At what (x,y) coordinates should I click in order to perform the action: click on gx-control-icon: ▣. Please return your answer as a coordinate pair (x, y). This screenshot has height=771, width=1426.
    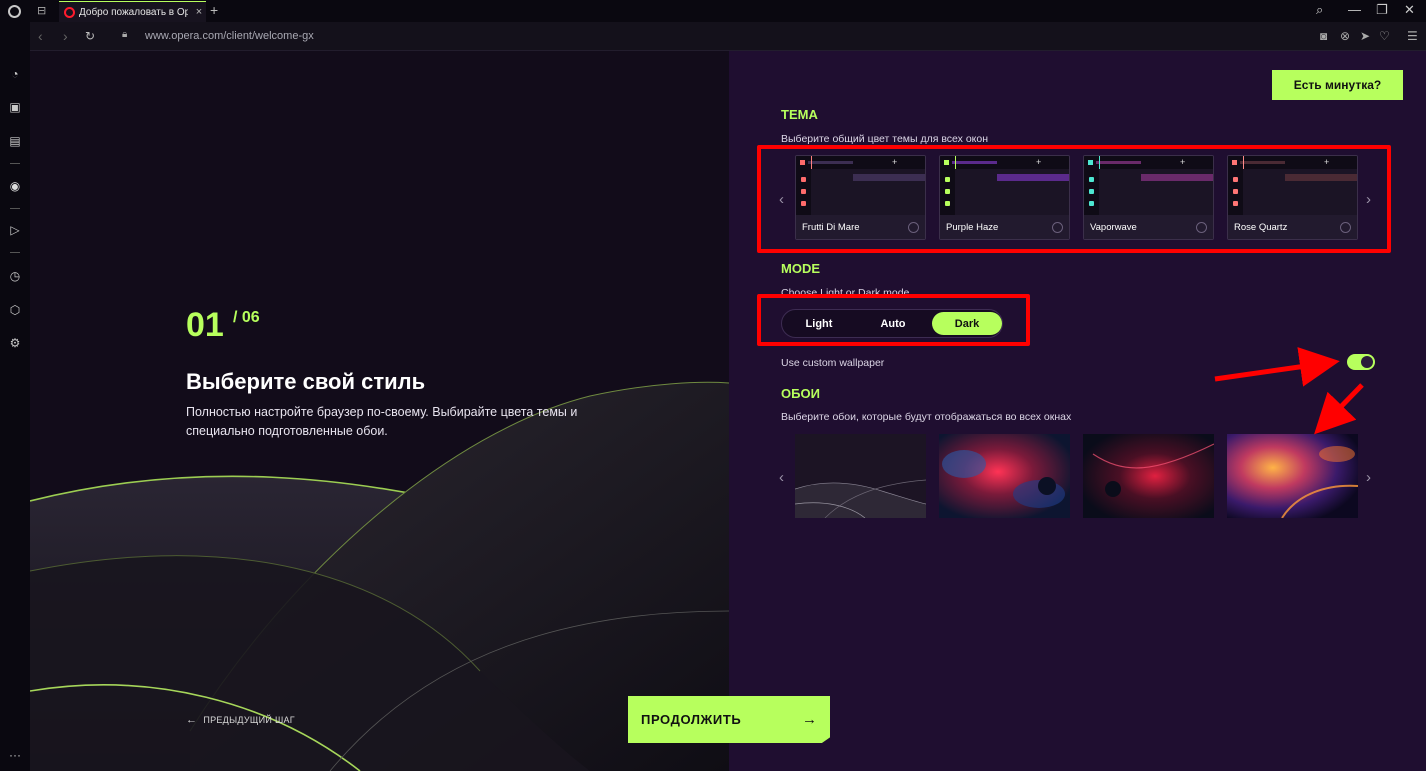
    Looking at the image, I should click on (15, 107).